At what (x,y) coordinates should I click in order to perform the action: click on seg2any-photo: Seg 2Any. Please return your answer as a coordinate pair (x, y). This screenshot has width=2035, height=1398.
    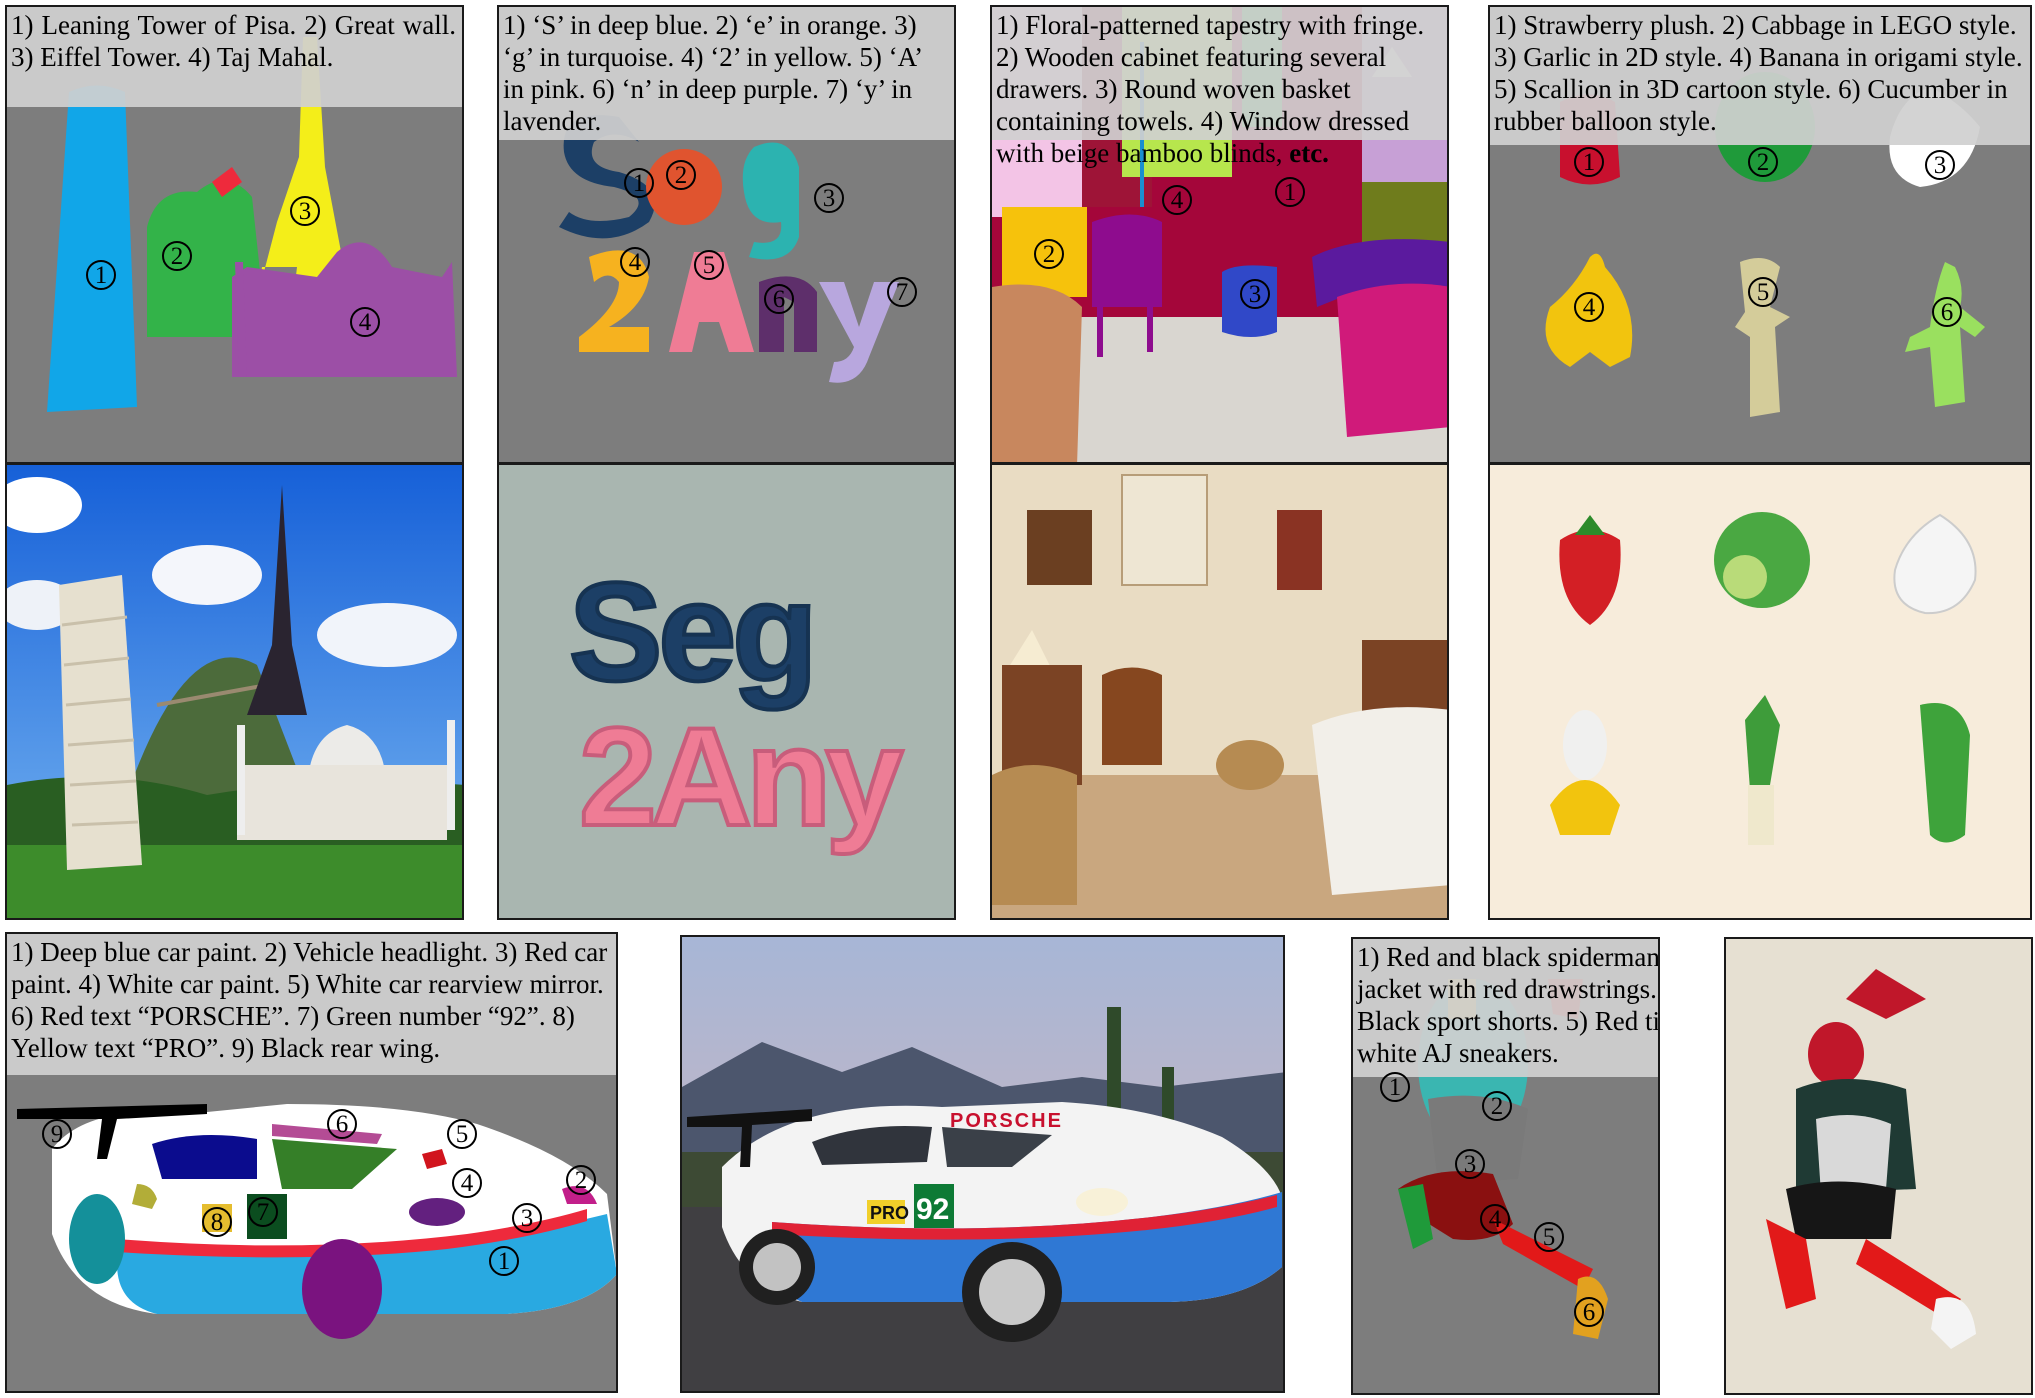
    Looking at the image, I should click on (726, 691).